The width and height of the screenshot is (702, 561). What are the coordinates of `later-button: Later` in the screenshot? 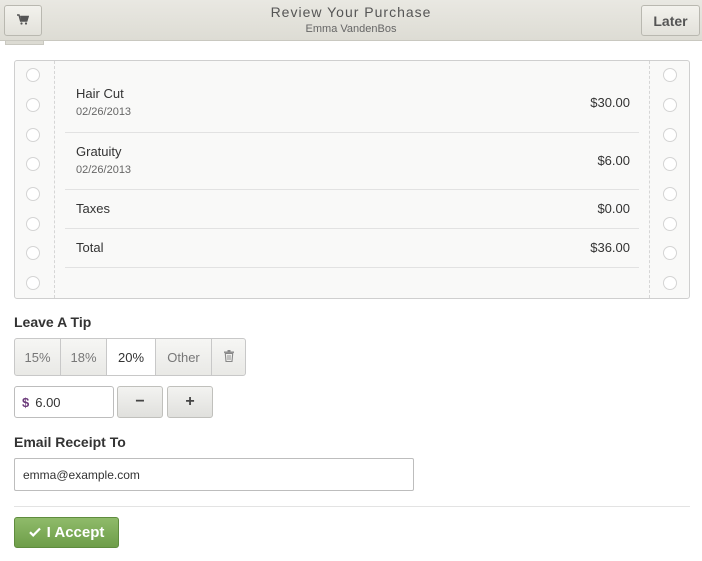 It's located at (670, 20).